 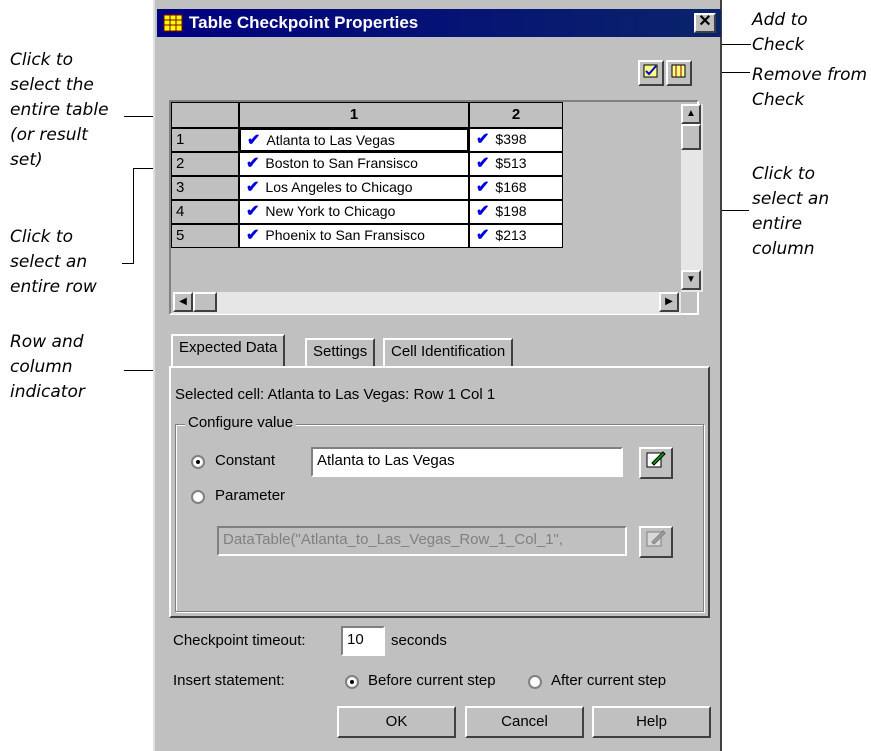 I want to click on row-header-2: 2, so click(x=205, y=164).